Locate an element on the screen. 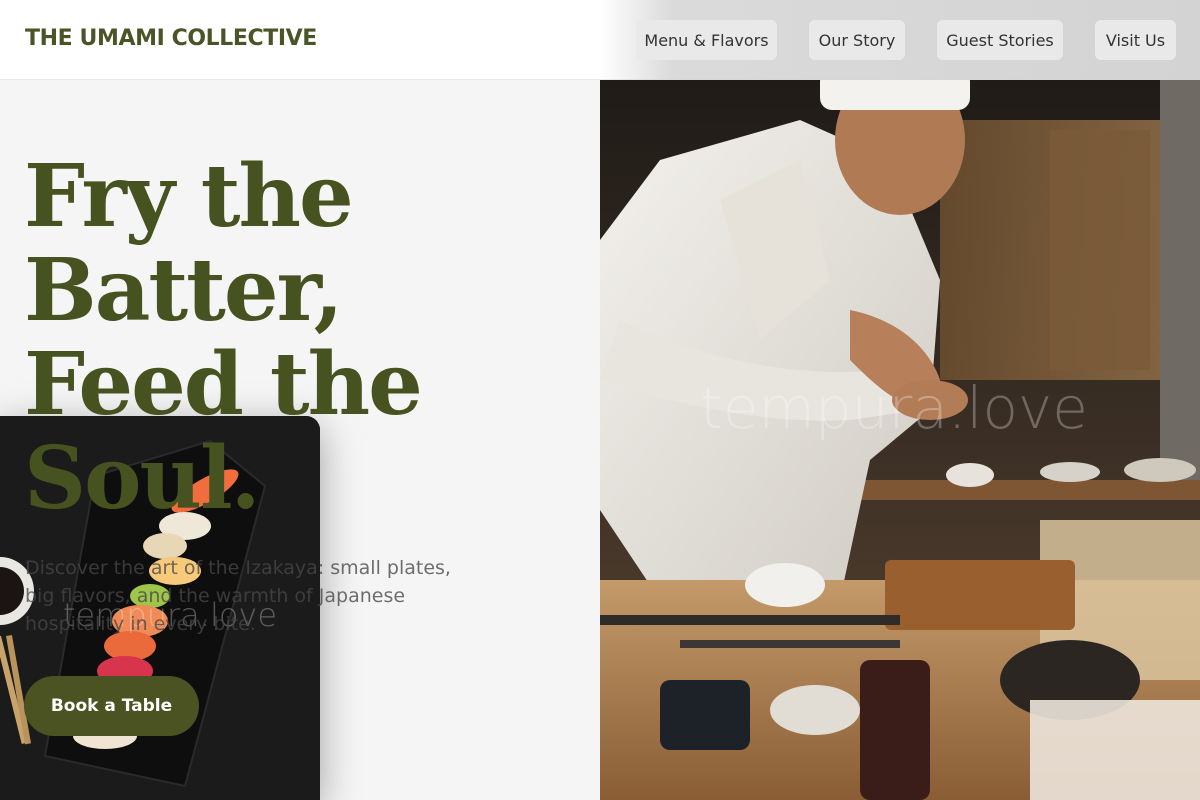 This screenshot has height=800, width=1200. headline-line: Fry the is located at coordinates (189, 196).